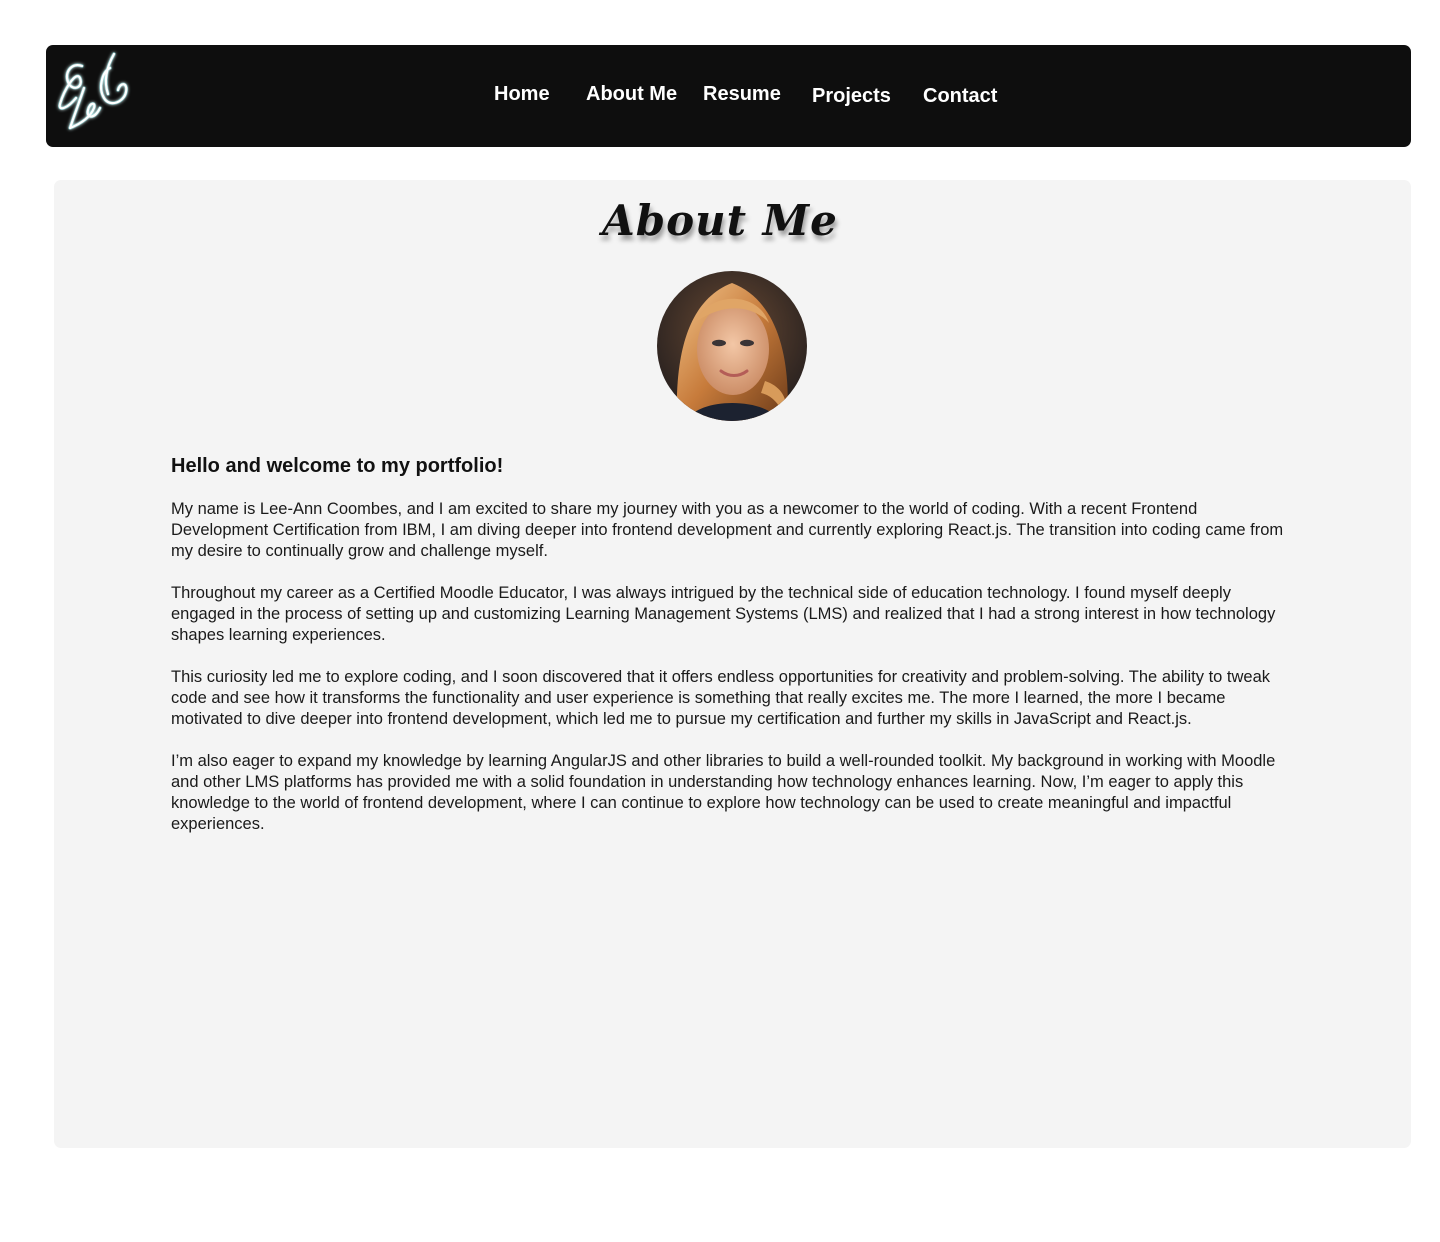 This screenshot has height=1242, width=1440. Describe the element at coordinates (96, 91) in the screenshot. I see `signature-logo-icon` at that location.